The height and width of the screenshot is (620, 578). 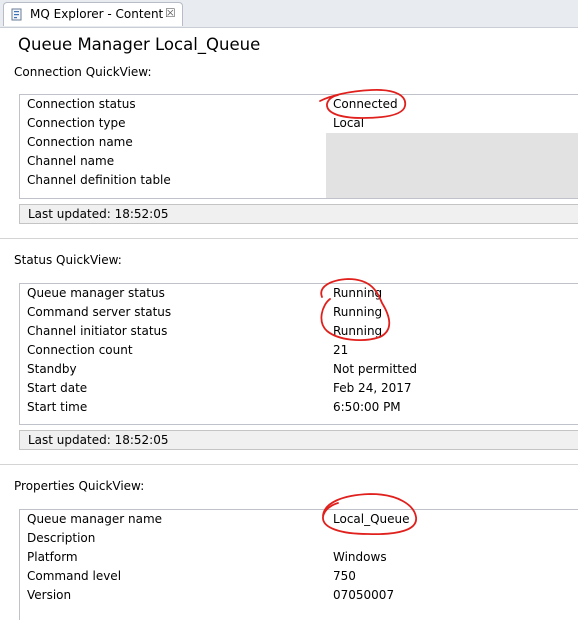 What do you see at coordinates (83, 72) in the screenshot?
I see `connection-quickview-title: Connection QuickView:` at bounding box center [83, 72].